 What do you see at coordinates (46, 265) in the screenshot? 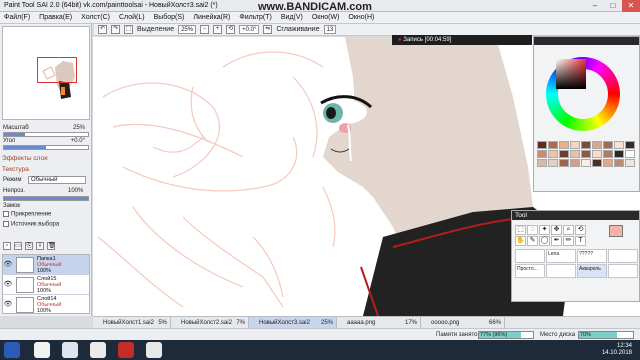
I see `layer-folder: 👁 Папка1 Обычный 100%` at bounding box center [46, 265].